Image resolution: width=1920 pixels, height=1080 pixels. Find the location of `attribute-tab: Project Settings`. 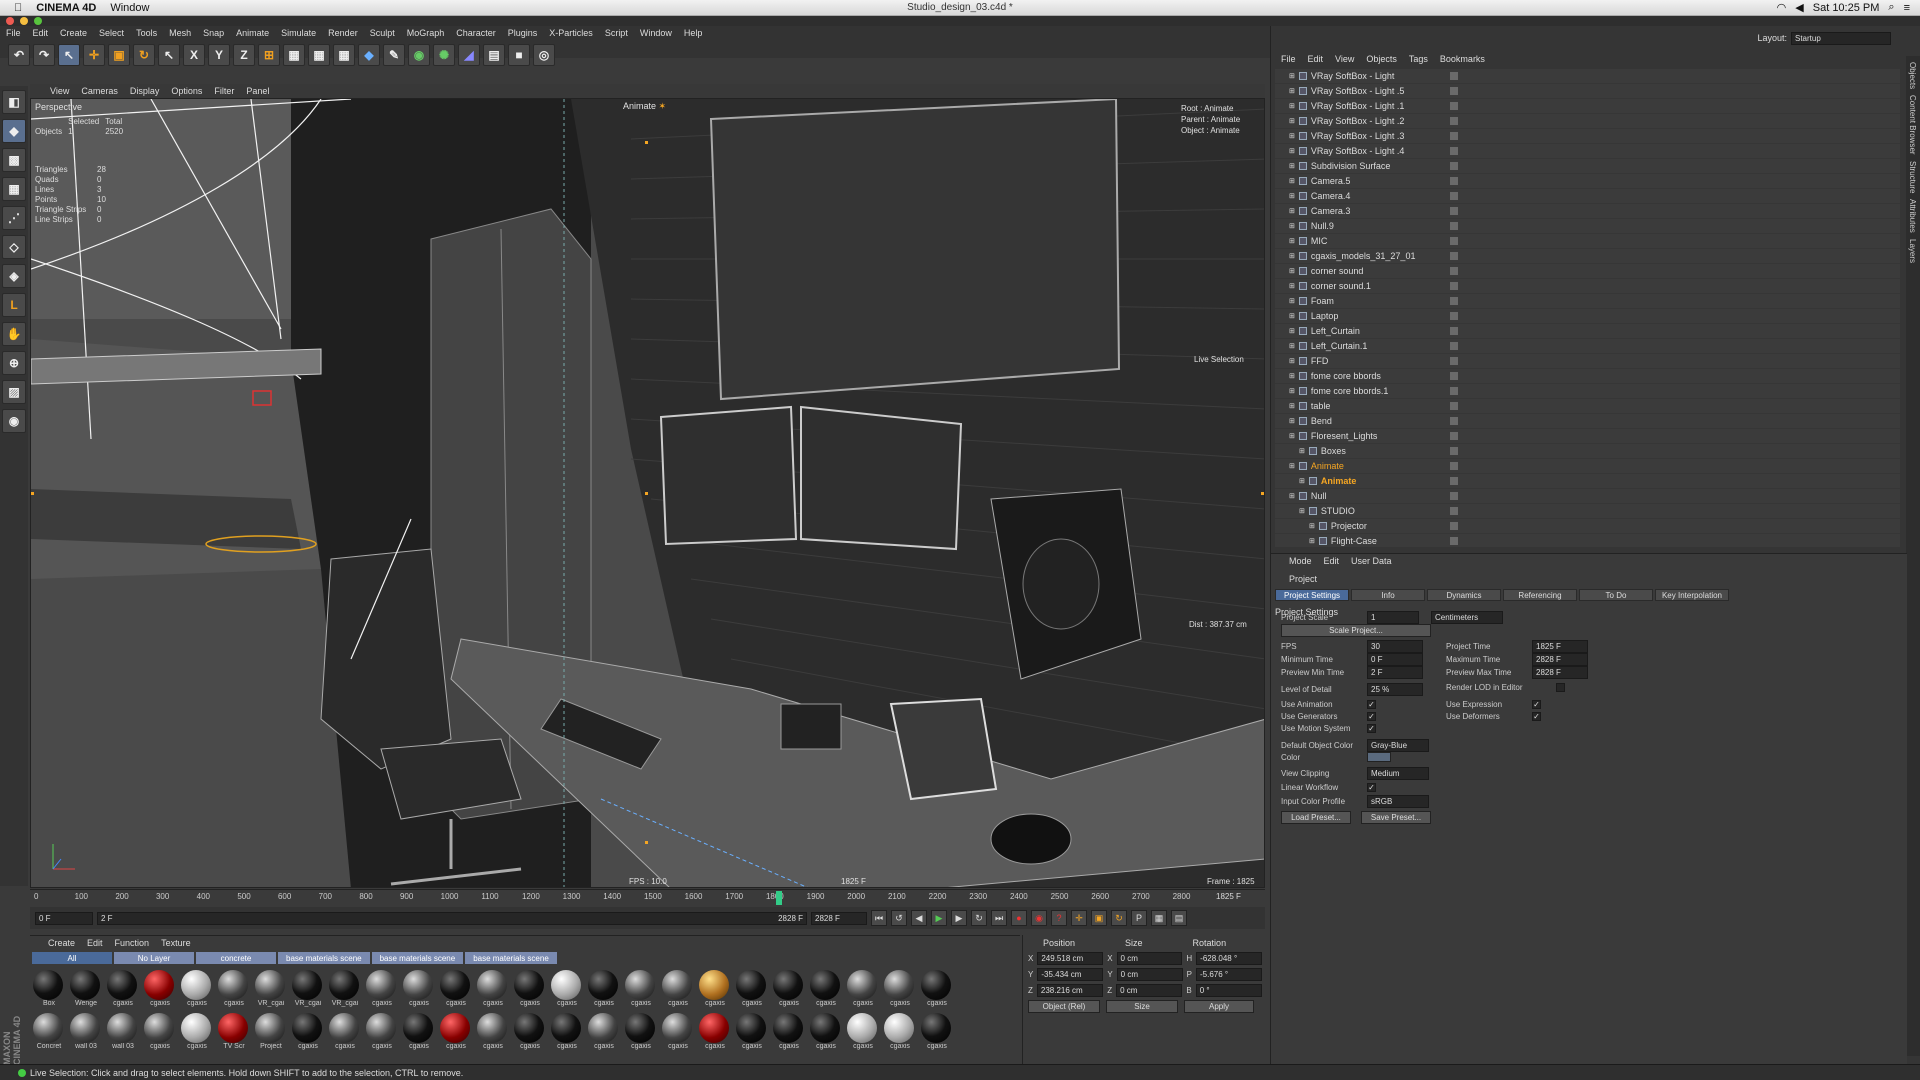

attribute-tab: Project Settings is located at coordinates (1312, 595).